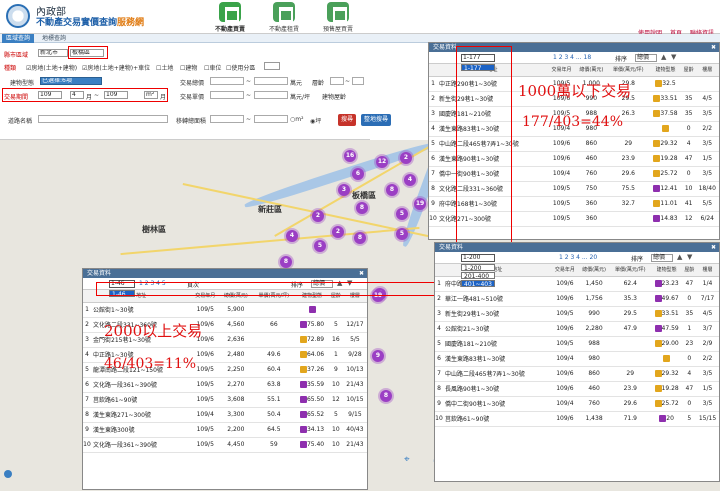  I want to click on type-opt-3: ☐土地, so click(164, 67).